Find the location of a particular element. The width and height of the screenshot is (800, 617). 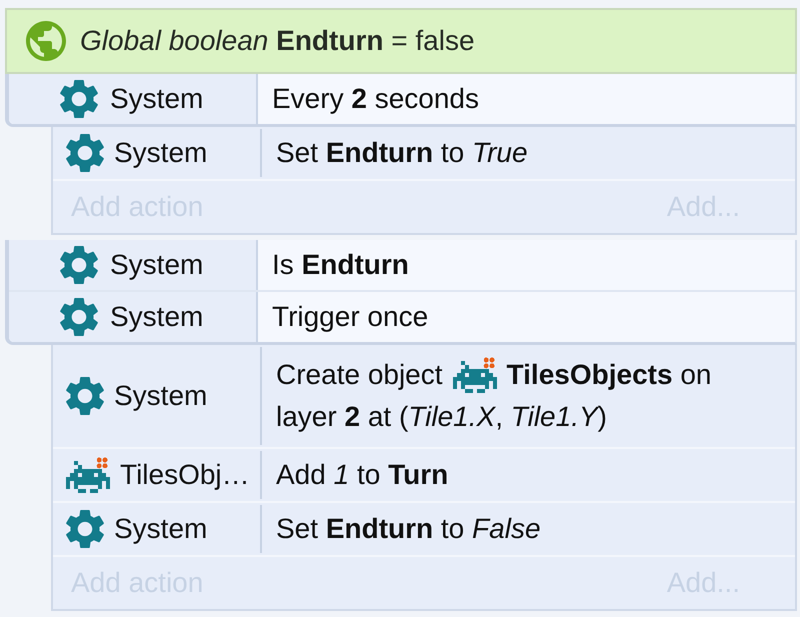

action-row: TilesObj… Add 1 to Turn is located at coordinates (424, 475).